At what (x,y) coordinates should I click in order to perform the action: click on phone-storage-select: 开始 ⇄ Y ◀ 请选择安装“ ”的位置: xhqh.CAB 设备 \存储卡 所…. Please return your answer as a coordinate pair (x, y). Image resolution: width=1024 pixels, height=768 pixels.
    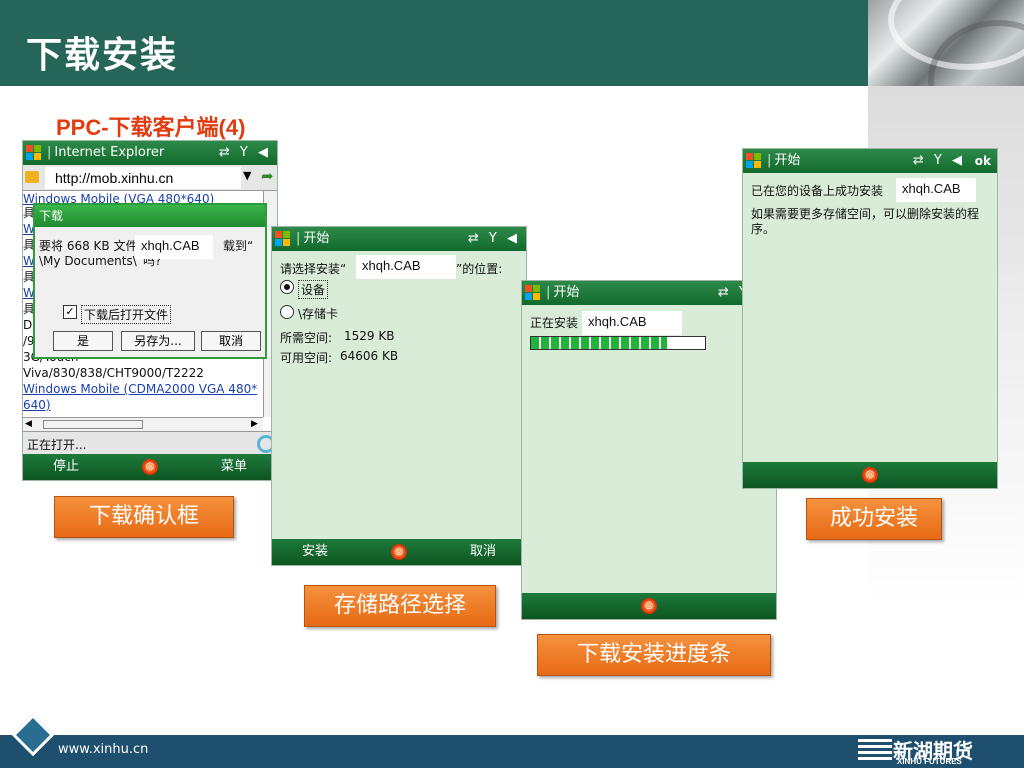
    Looking at the image, I should click on (399, 396).